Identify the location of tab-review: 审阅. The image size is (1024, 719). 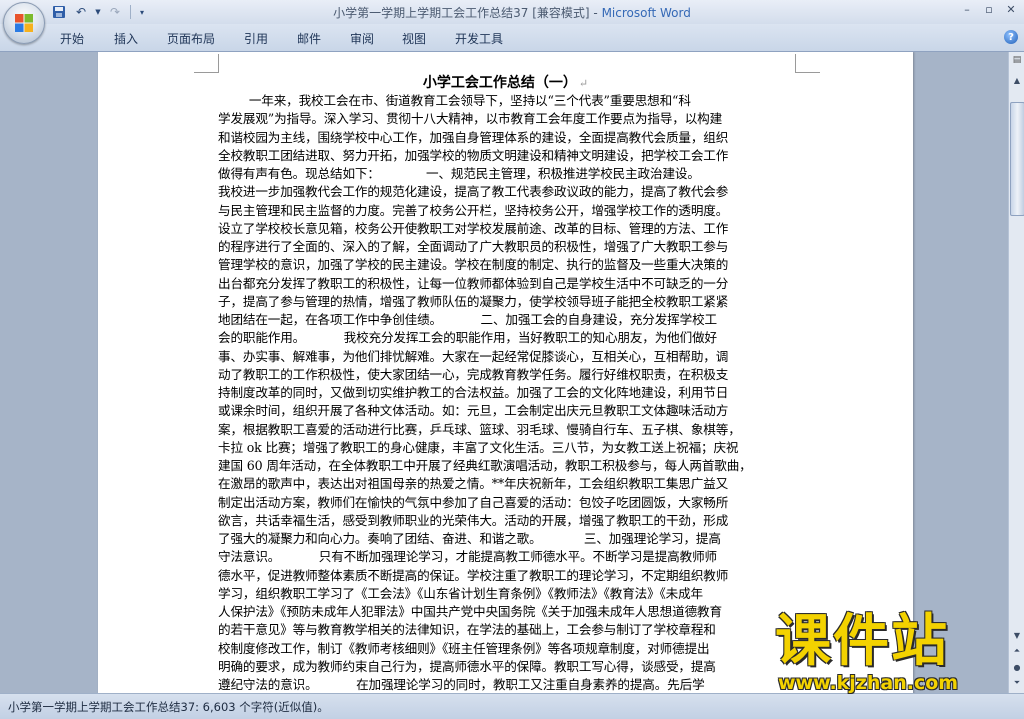
(362, 38).